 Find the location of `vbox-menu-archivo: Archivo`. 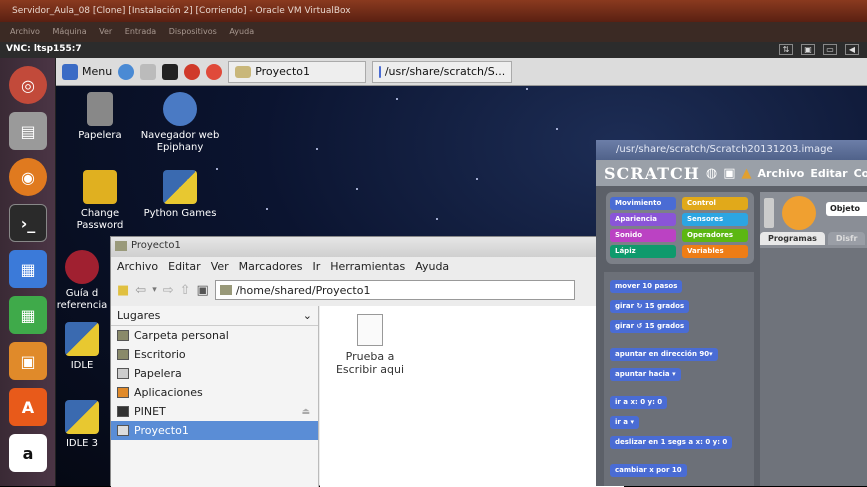

vbox-menu-archivo: Archivo is located at coordinates (25, 31).